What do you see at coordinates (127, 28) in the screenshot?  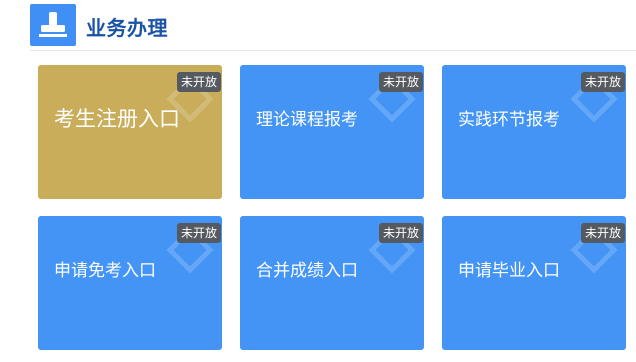 I see `page-title: 业务办理` at bounding box center [127, 28].